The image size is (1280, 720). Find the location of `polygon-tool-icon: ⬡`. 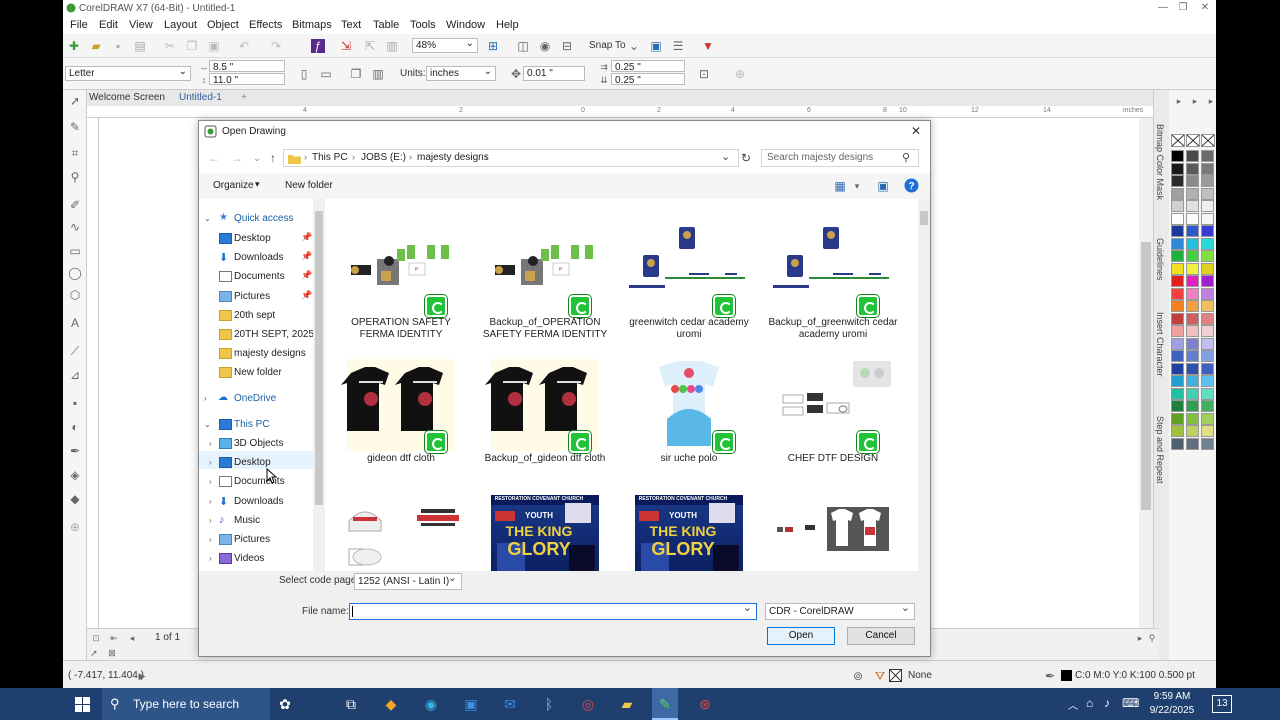

polygon-tool-icon: ⬡ is located at coordinates (75, 295).